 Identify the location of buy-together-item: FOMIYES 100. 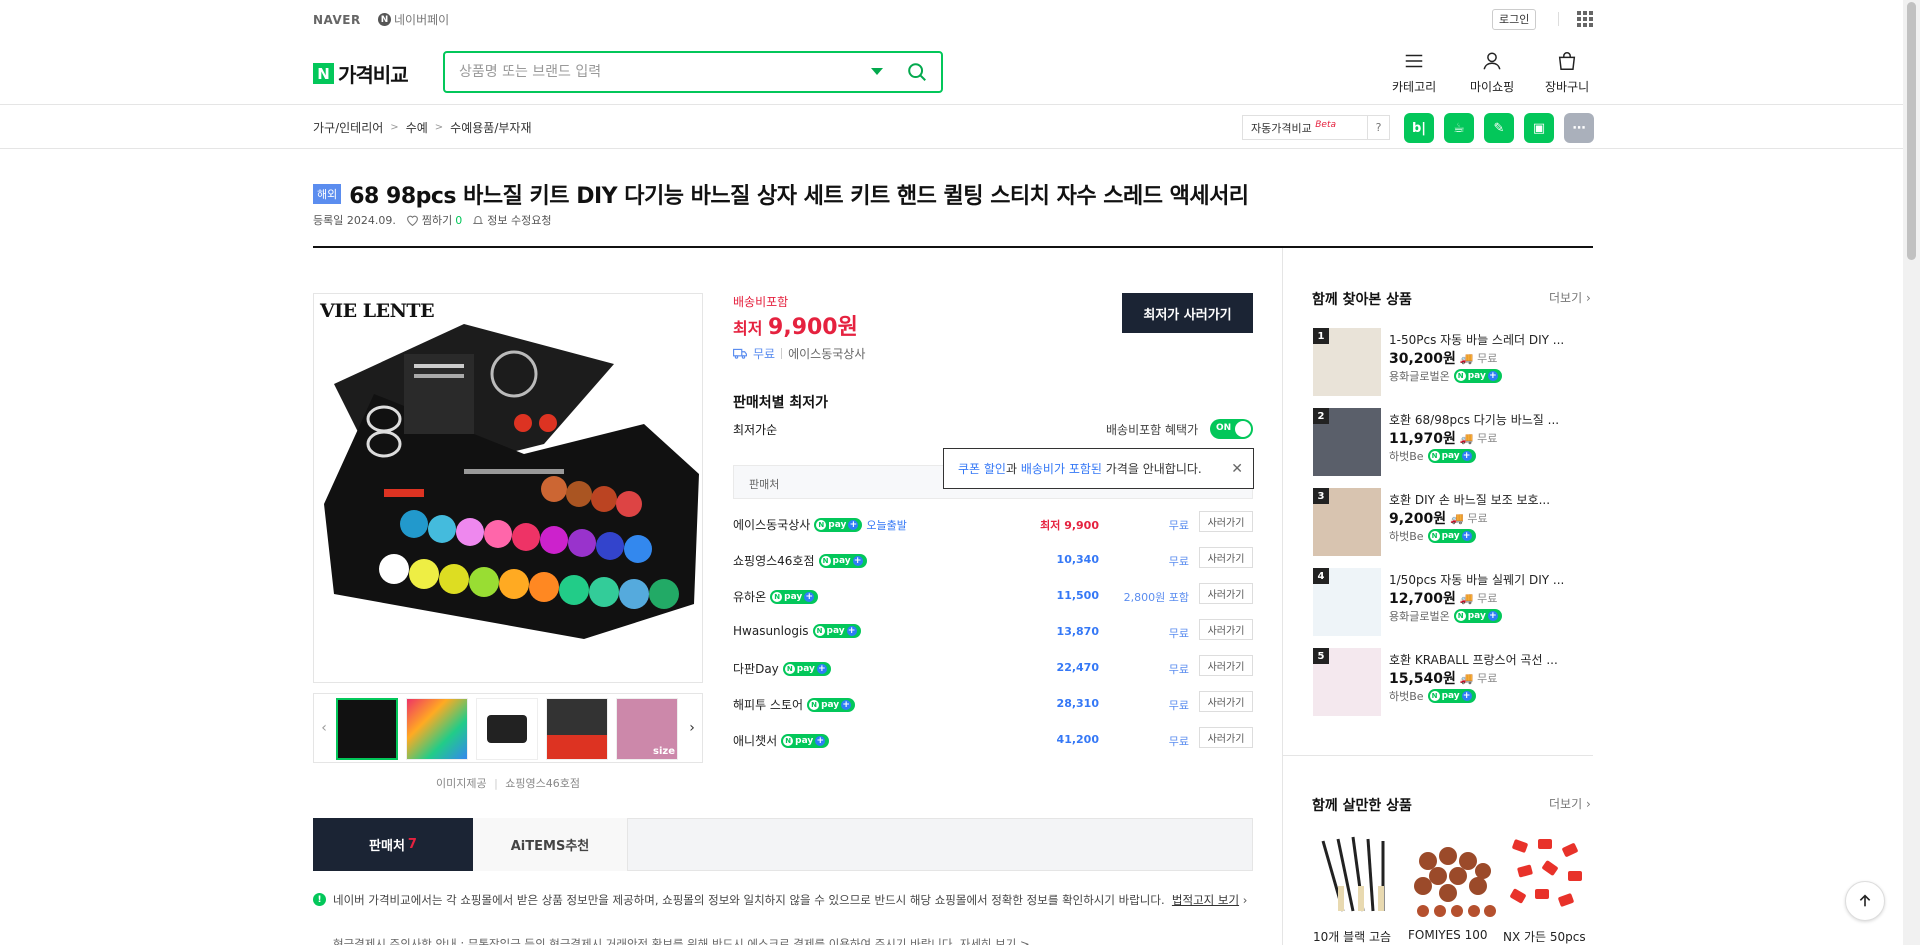
(1452, 886).